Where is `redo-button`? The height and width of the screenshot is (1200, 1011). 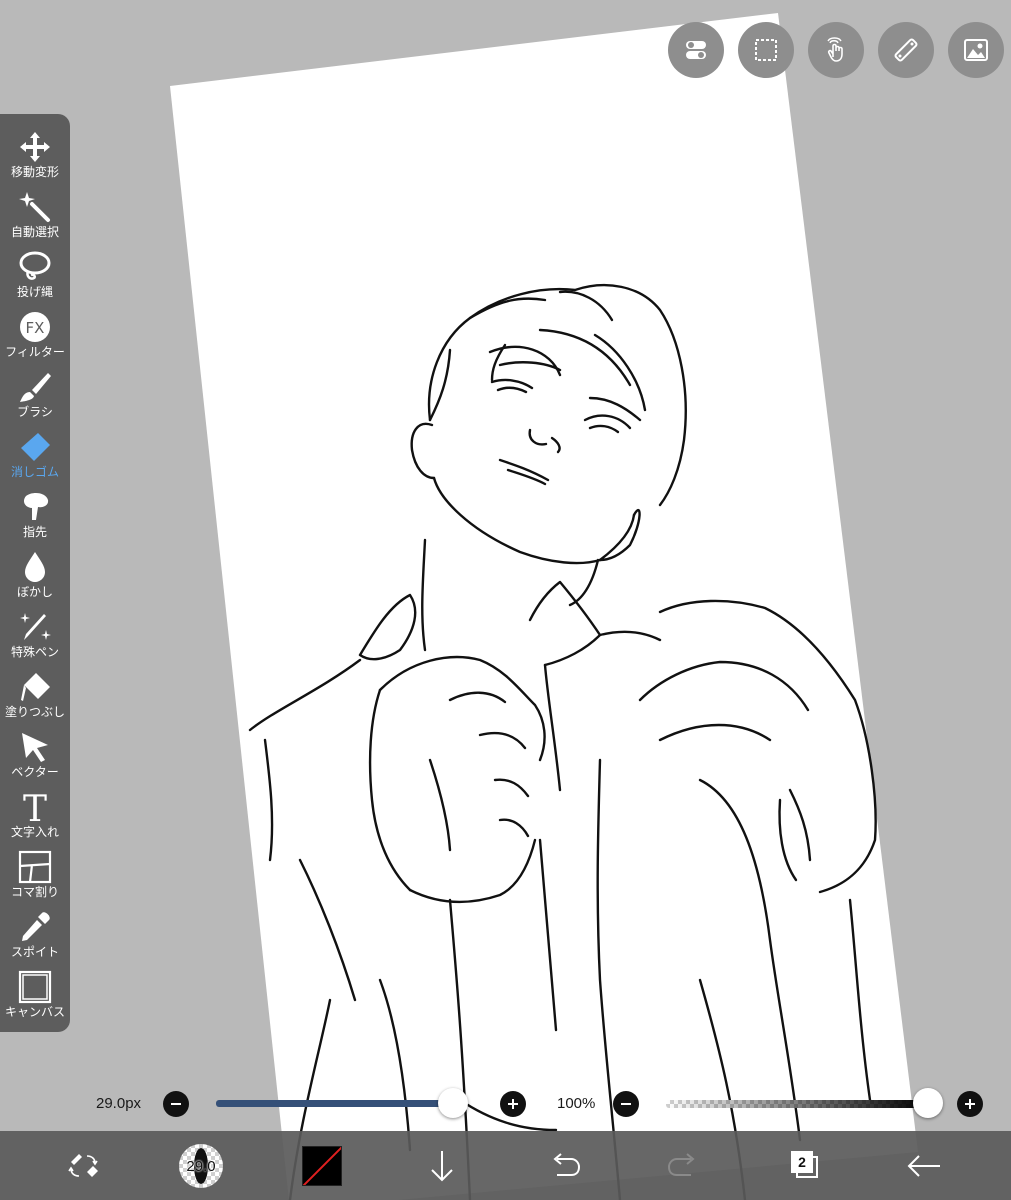 redo-button is located at coordinates (684, 1165).